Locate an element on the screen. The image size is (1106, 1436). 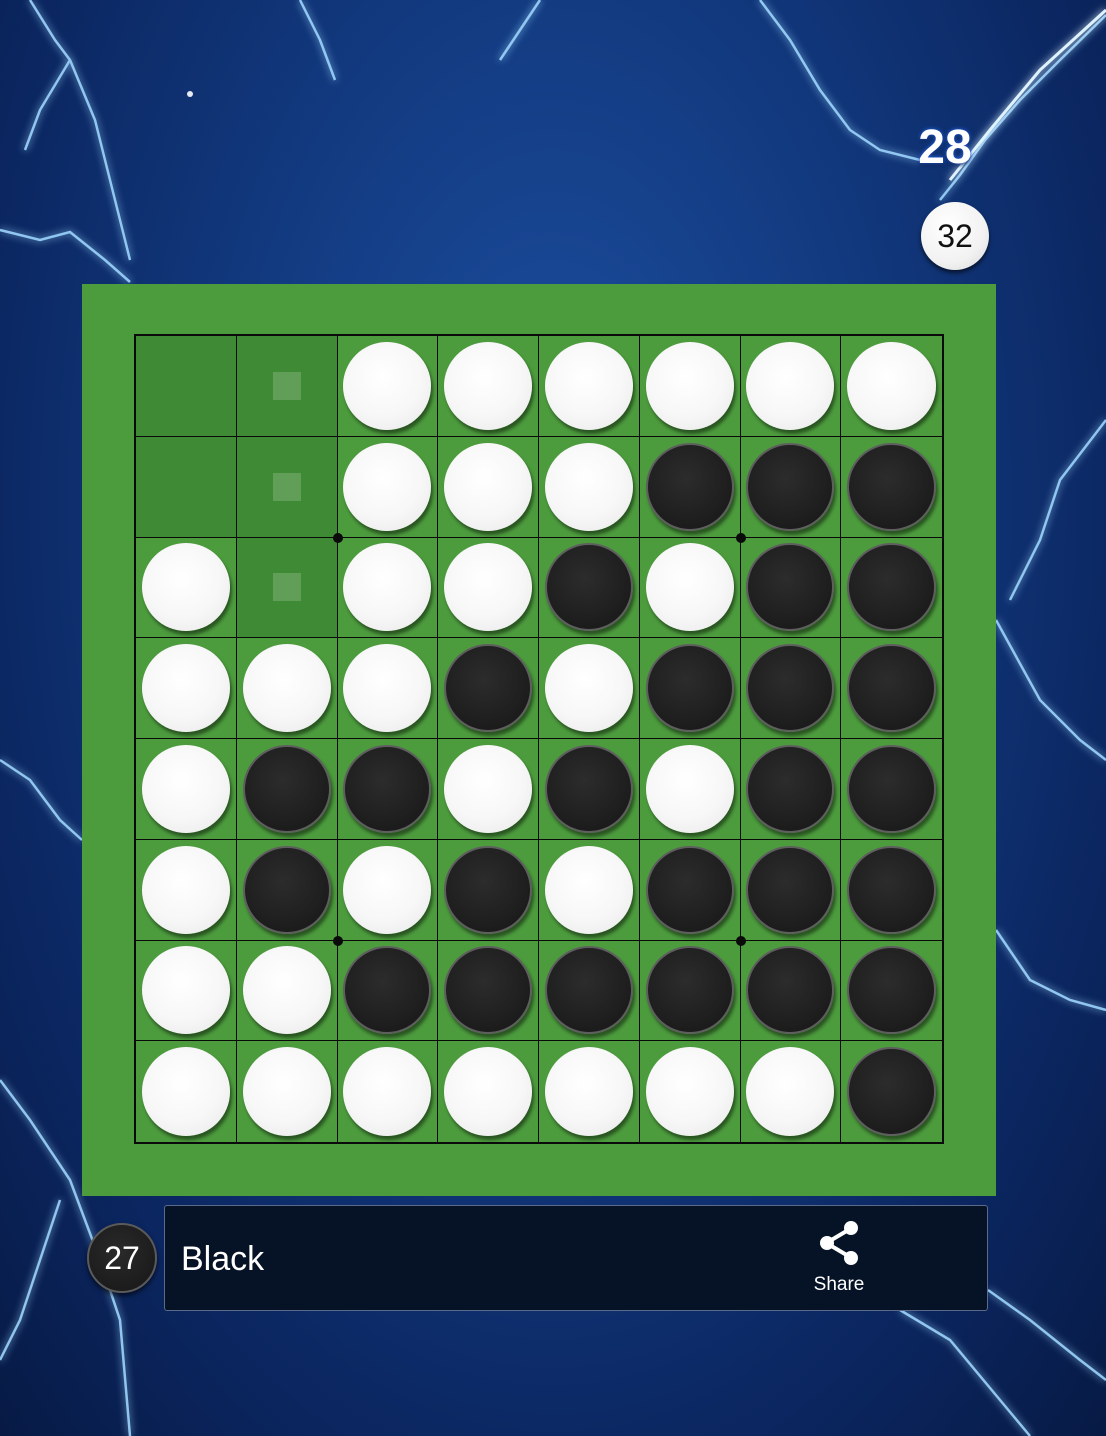
share-label: Share is located at coordinates (839, 1284).